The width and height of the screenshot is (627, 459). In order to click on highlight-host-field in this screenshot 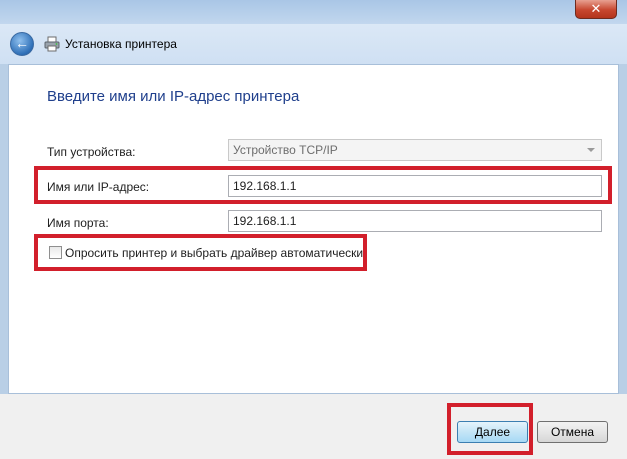, I will do `click(323, 185)`.